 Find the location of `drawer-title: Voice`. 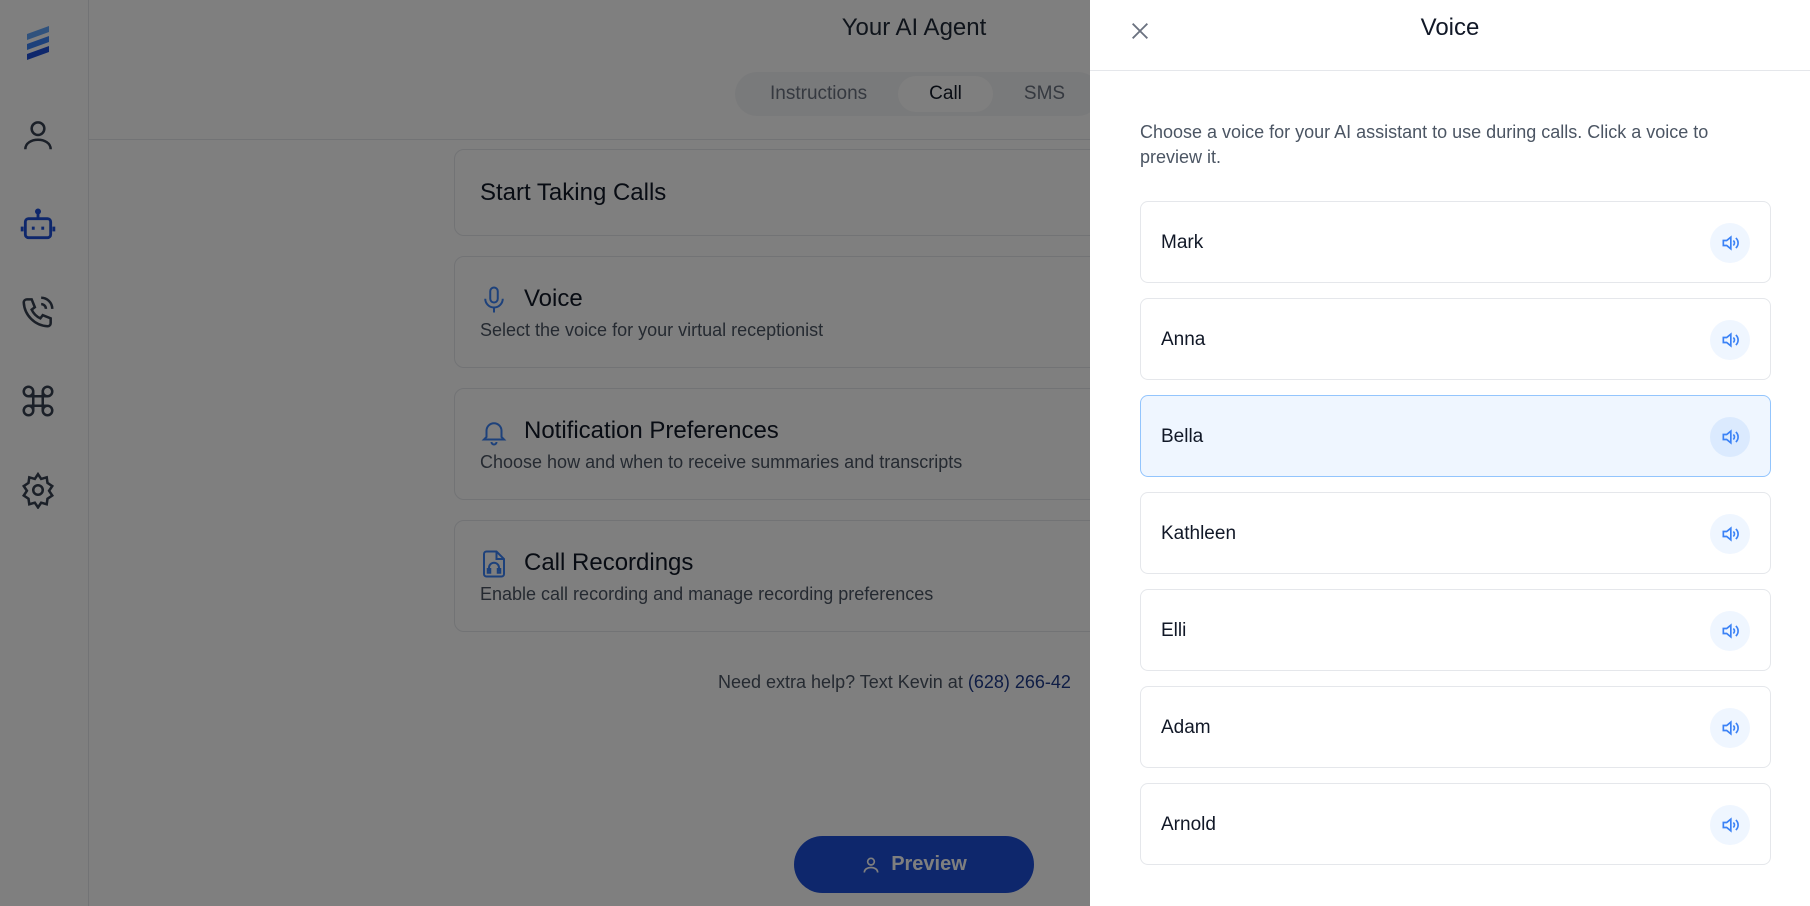

drawer-title: Voice is located at coordinates (1450, 27).